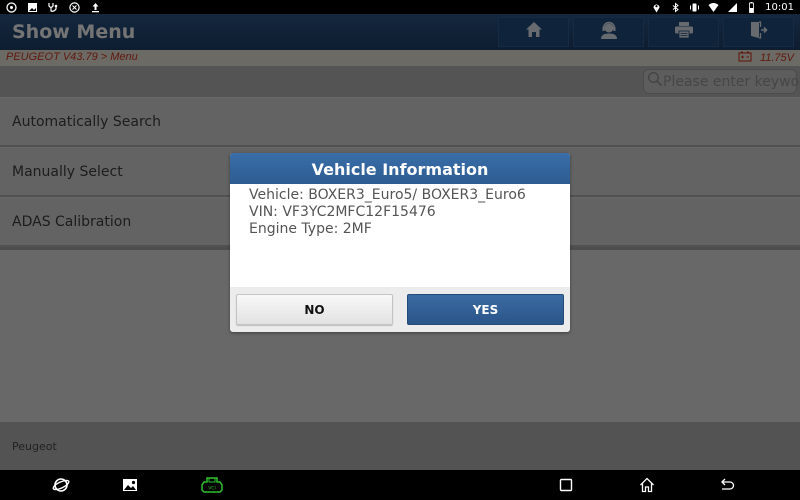 This screenshot has width=800, height=500. I want to click on cd-icon, so click(74, 7).